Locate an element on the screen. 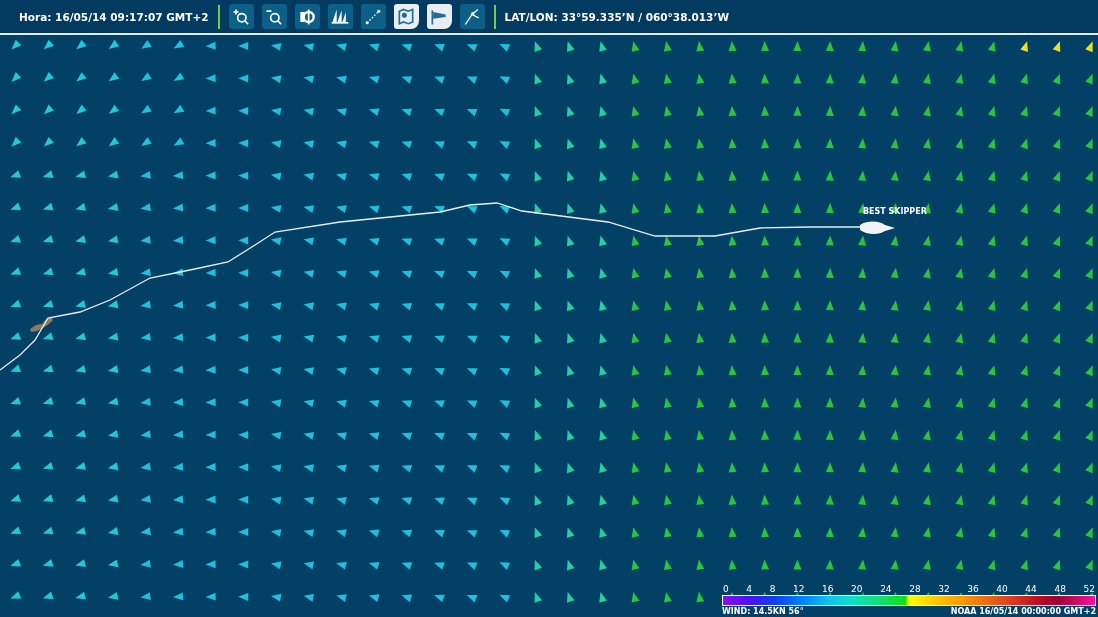 Image resolution: width=1098 pixels, height=617 pixels. scale-tick: 52 is located at coordinates (1089, 589).